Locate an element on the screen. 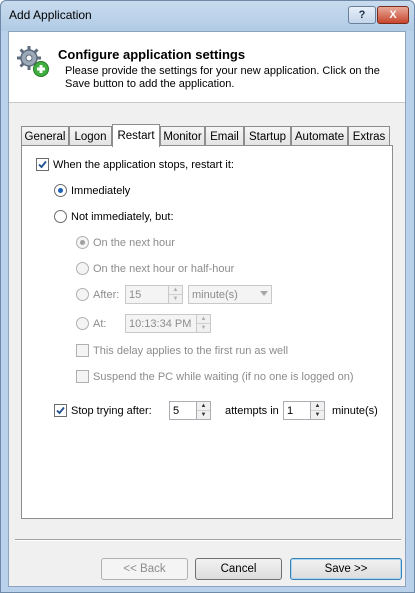 The height and width of the screenshot is (593, 415). close-button: X is located at coordinates (393, 15).